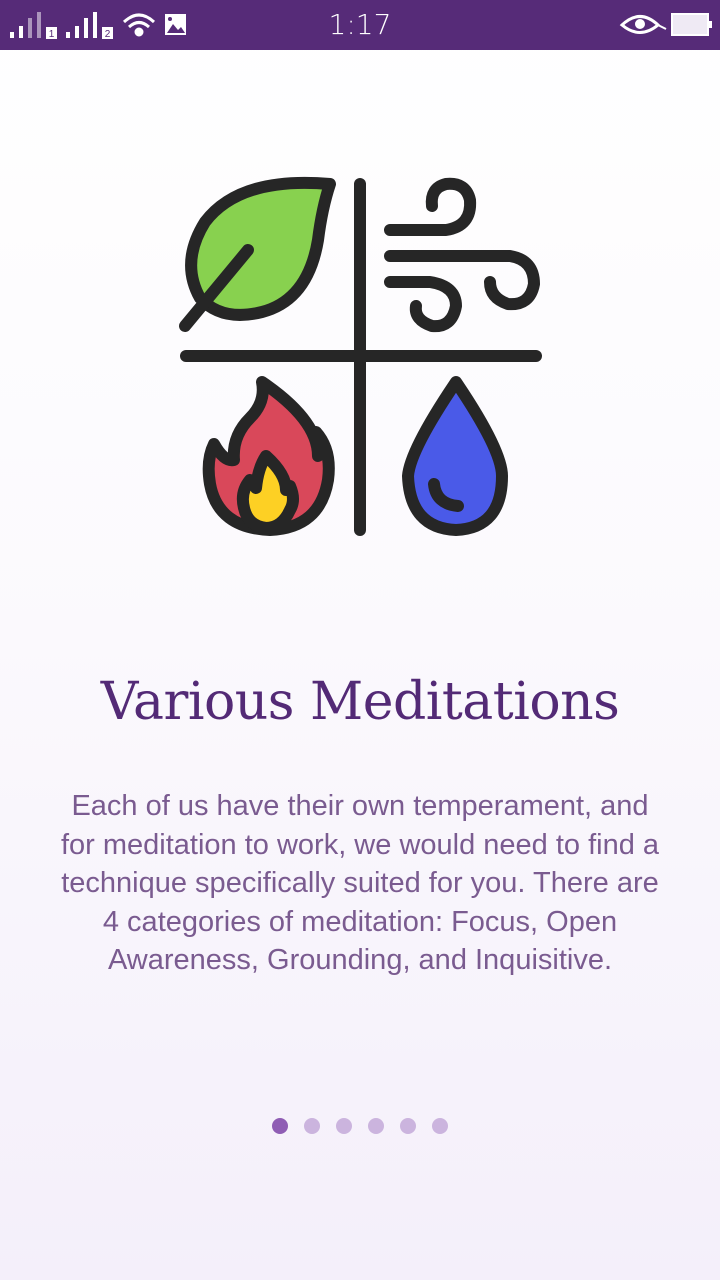 This screenshot has height=1280, width=720. What do you see at coordinates (643, 24) in the screenshot?
I see `eye-icon` at bounding box center [643, 24].